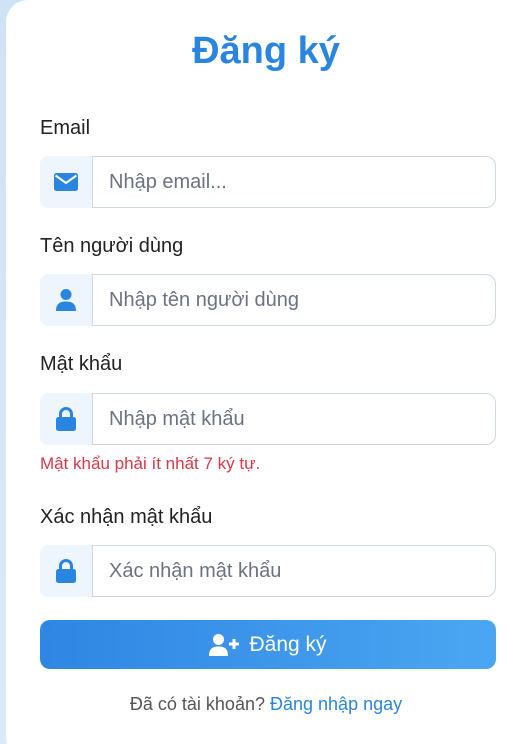 The image size is (526, 744). I want to click on password-group, so click(268, 419).